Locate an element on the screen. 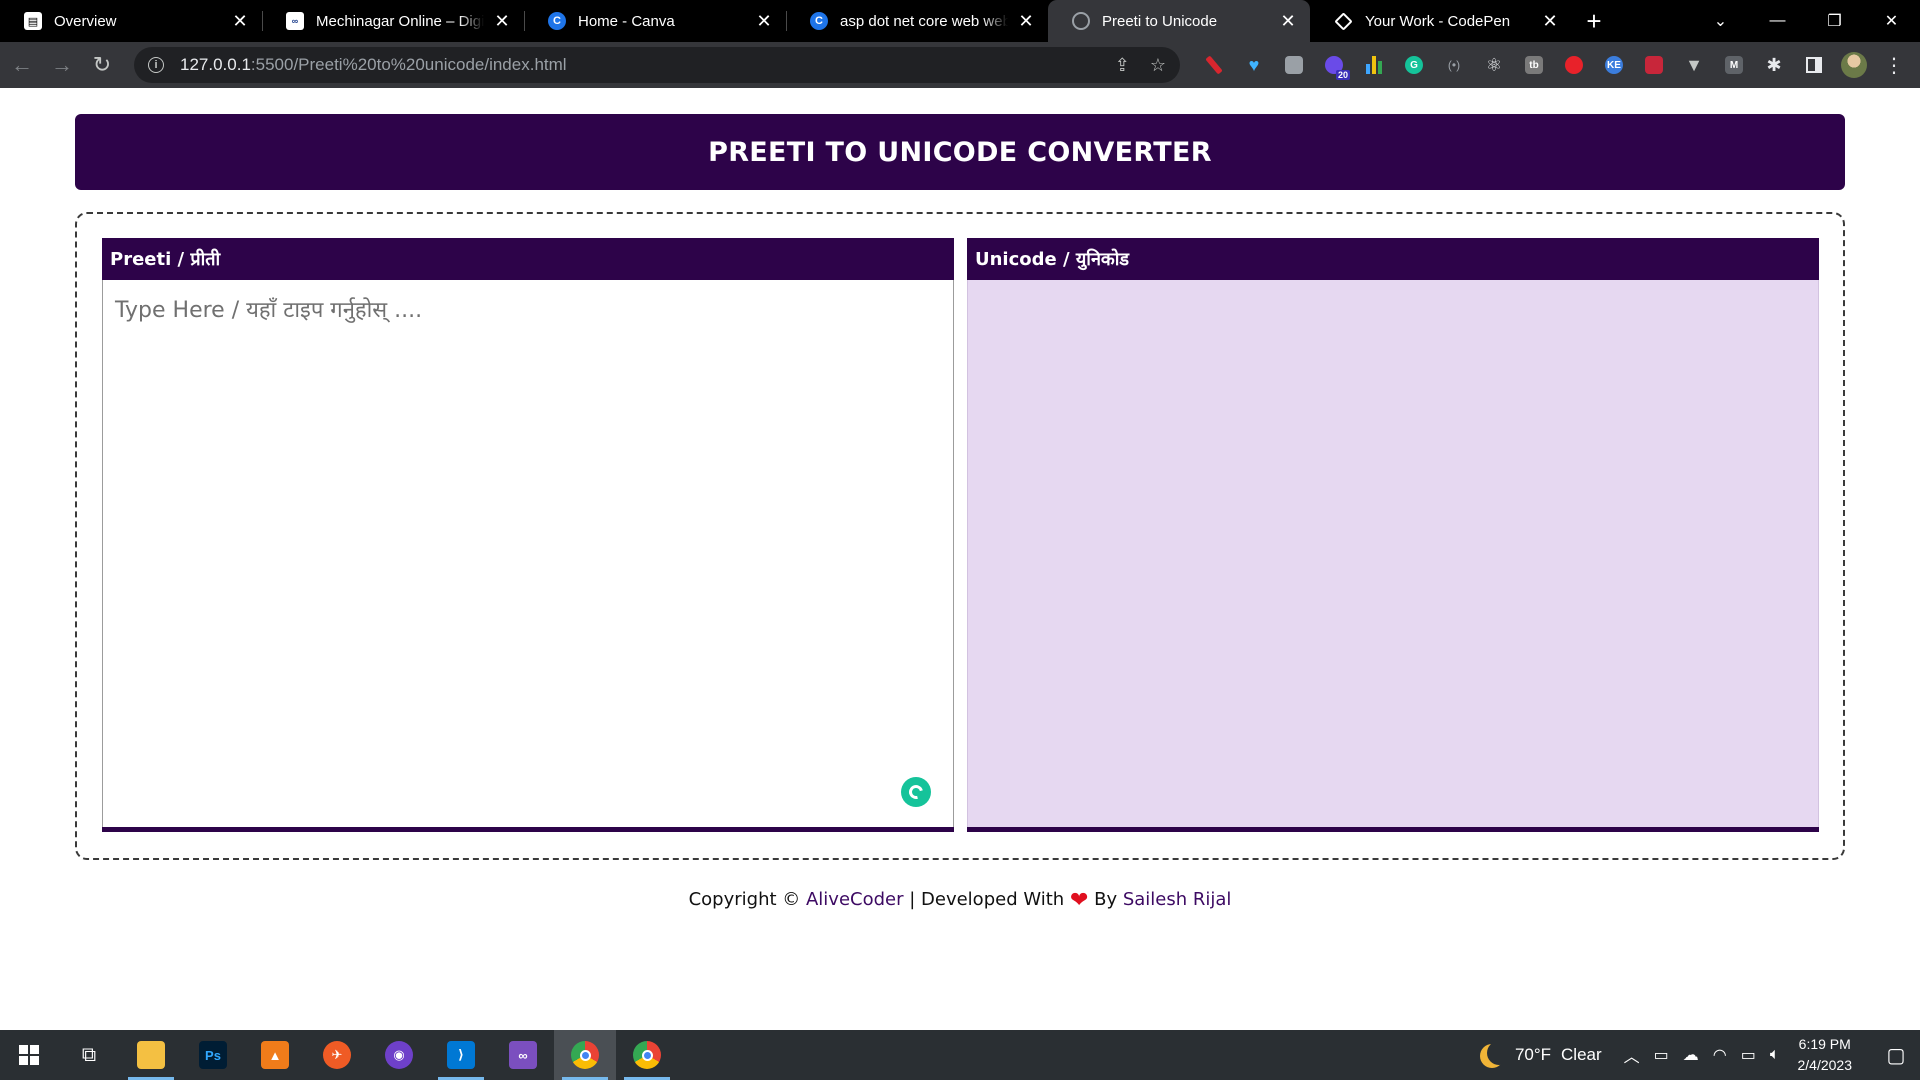 This screenshot has height=1080, width=1920. taskbar-photoshop: Ps is located at coordinates (213, 1055).